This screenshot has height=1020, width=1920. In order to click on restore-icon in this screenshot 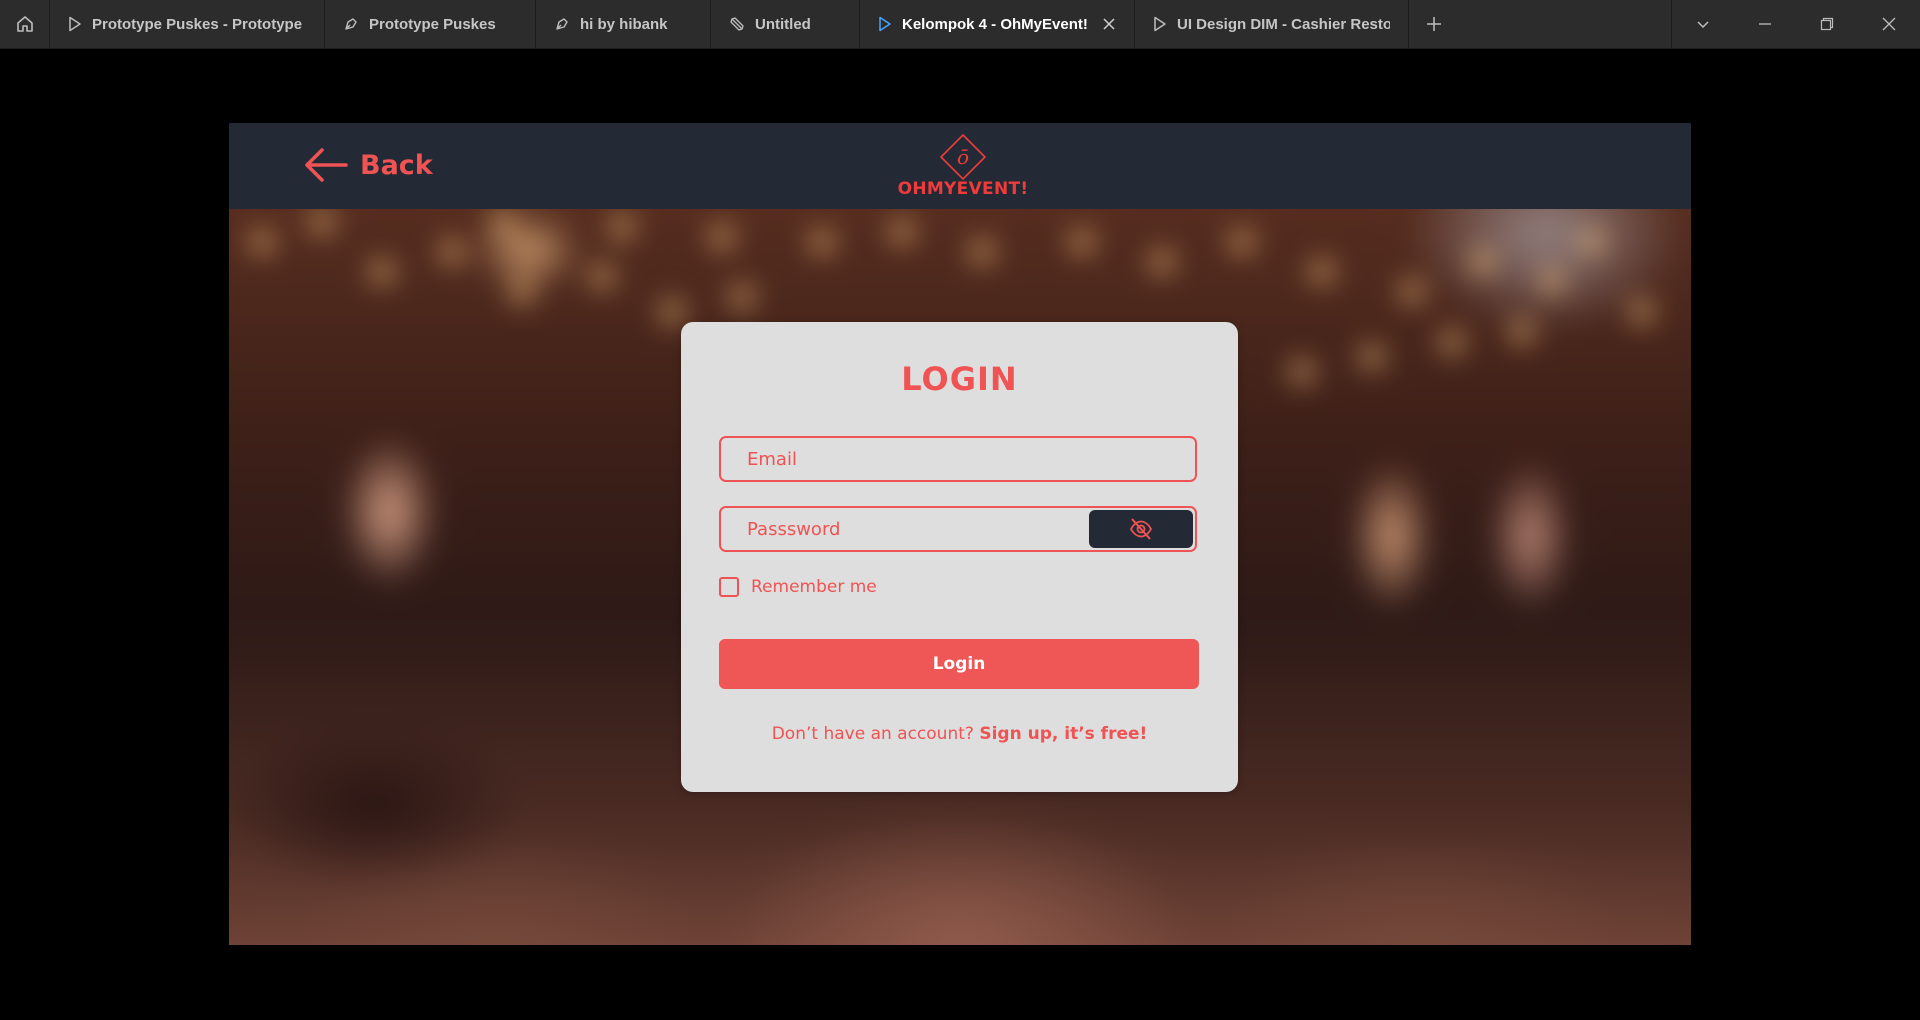, I will do `click(1827, 24)`.